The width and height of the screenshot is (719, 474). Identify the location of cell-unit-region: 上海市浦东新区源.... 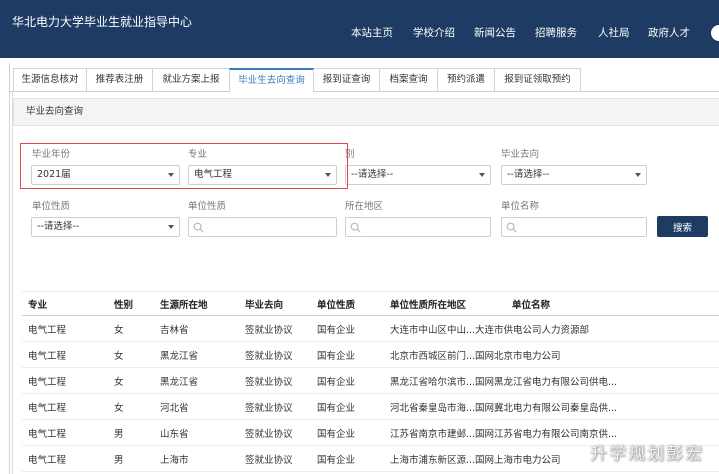
(429, 458).